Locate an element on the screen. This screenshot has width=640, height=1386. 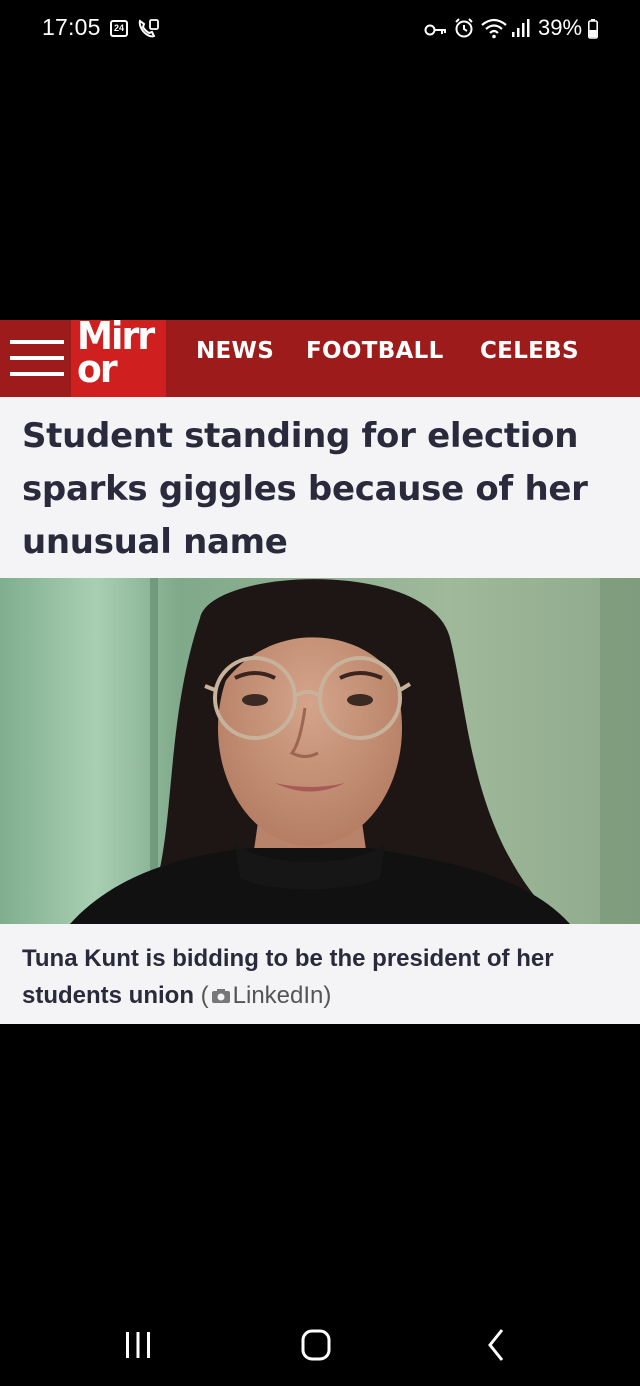
wifi-icon is located at coordinates (494, 28).